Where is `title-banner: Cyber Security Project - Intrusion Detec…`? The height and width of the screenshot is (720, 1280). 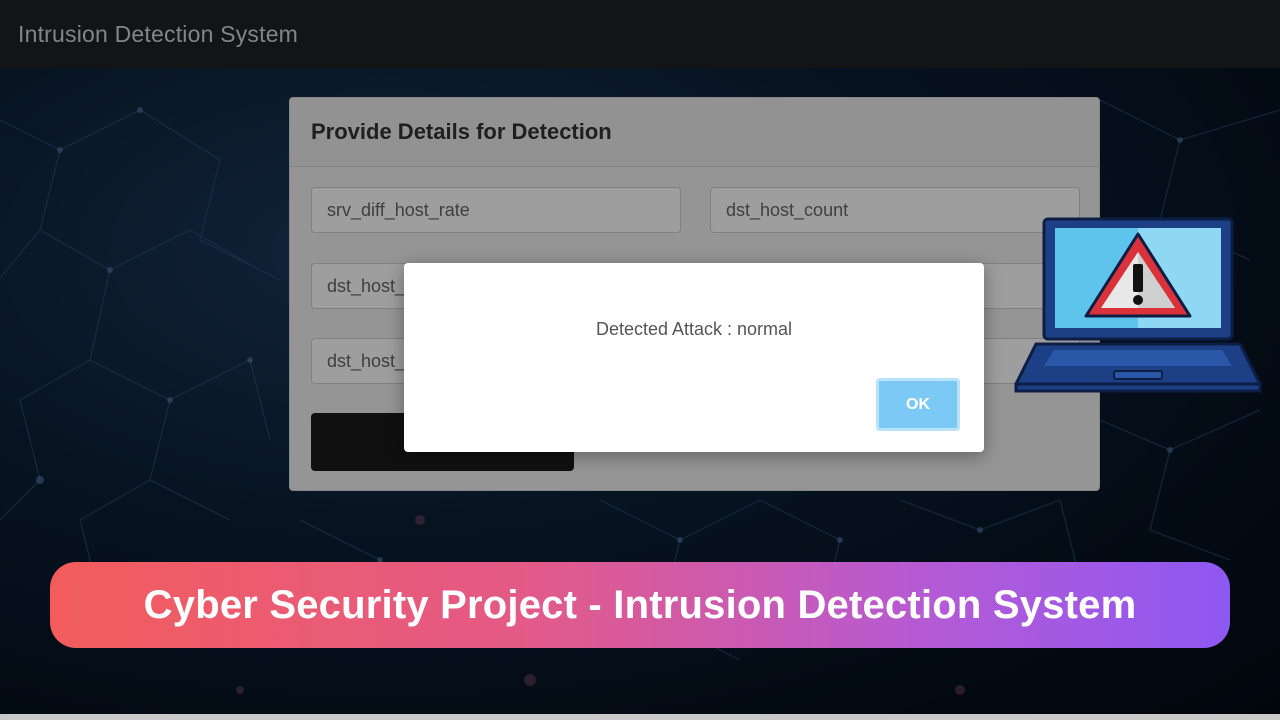 title-banner: Cyber Security Project - Intrusion Detec… is located at coordinates (640, 605).